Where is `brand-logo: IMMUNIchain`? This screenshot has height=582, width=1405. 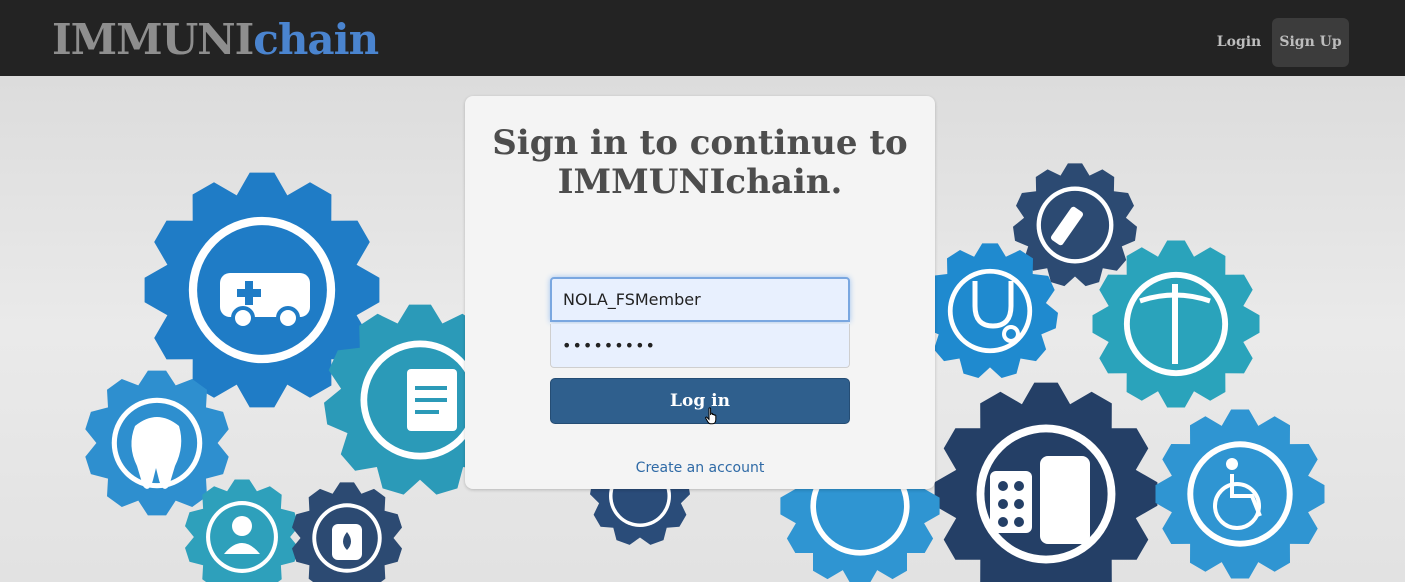 brand-logo: IMMUNIchain is located at coordinates (215, 40).